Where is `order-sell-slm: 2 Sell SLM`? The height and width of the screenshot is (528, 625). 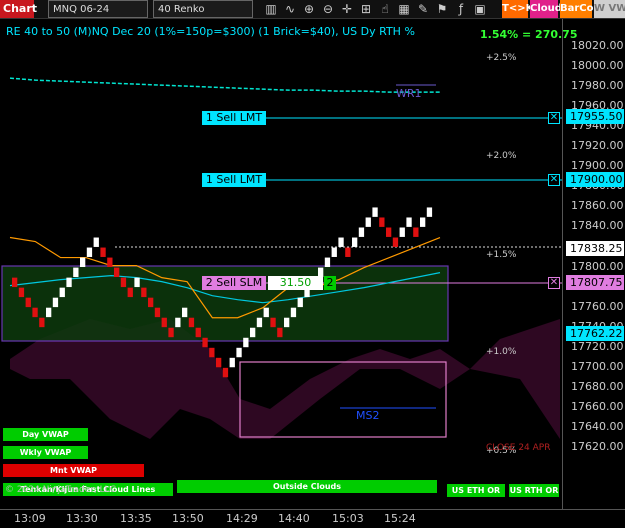 order-sell-slm: 2 Sell SLM is located at coordinates (234, 283).